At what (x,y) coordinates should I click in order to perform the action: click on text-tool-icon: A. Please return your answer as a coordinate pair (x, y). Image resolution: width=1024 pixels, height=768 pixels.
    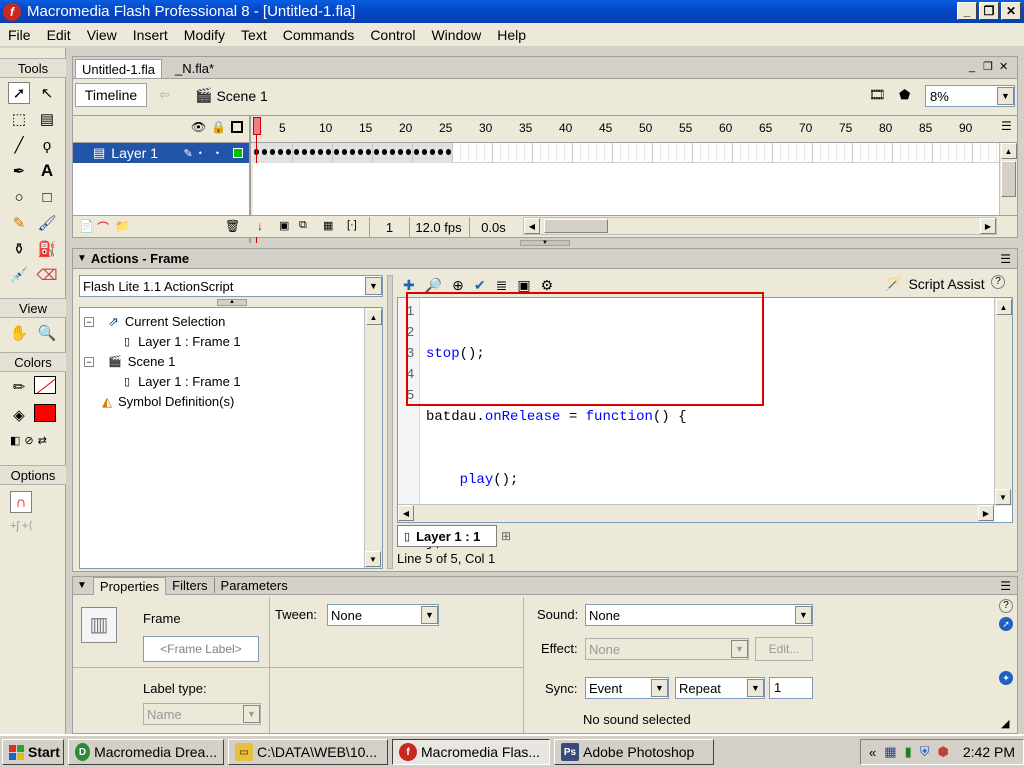
    Looking at the image, I should click on (47, 171).